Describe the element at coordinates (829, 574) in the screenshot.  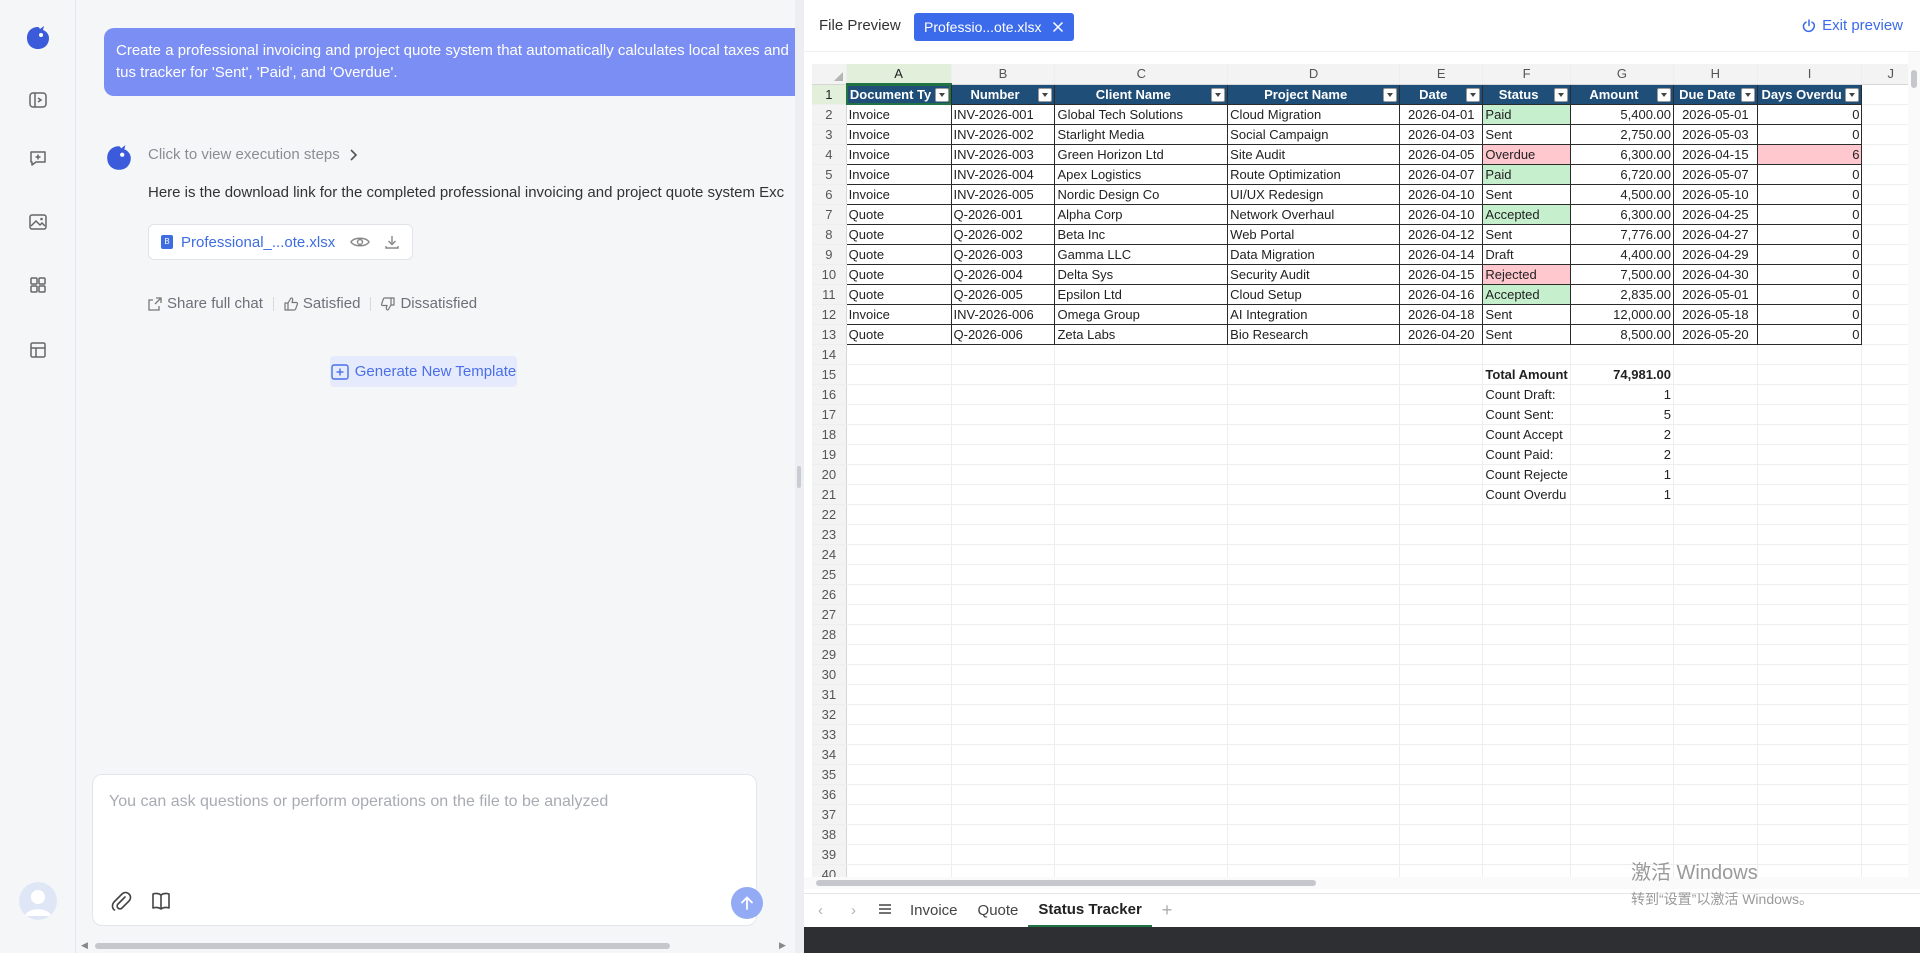
I see `row-header: 25` at that location.